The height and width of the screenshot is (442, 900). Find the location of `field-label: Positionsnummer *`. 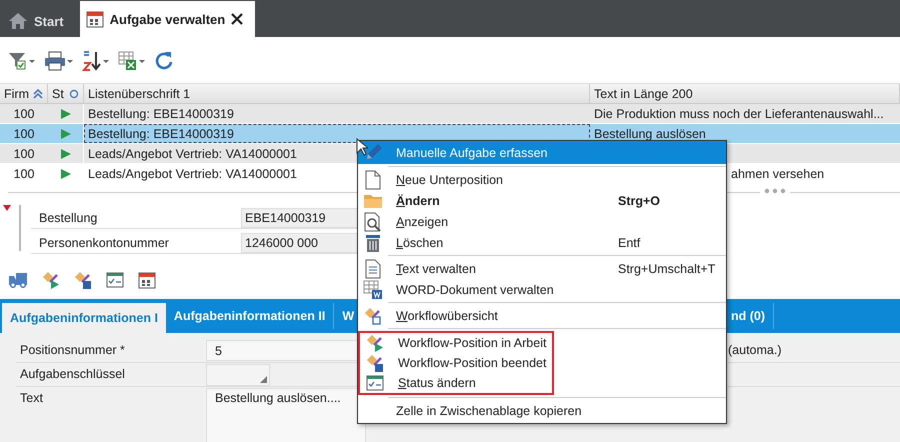

field-label: Positionsnummer * is located at coordinates (72, 349).